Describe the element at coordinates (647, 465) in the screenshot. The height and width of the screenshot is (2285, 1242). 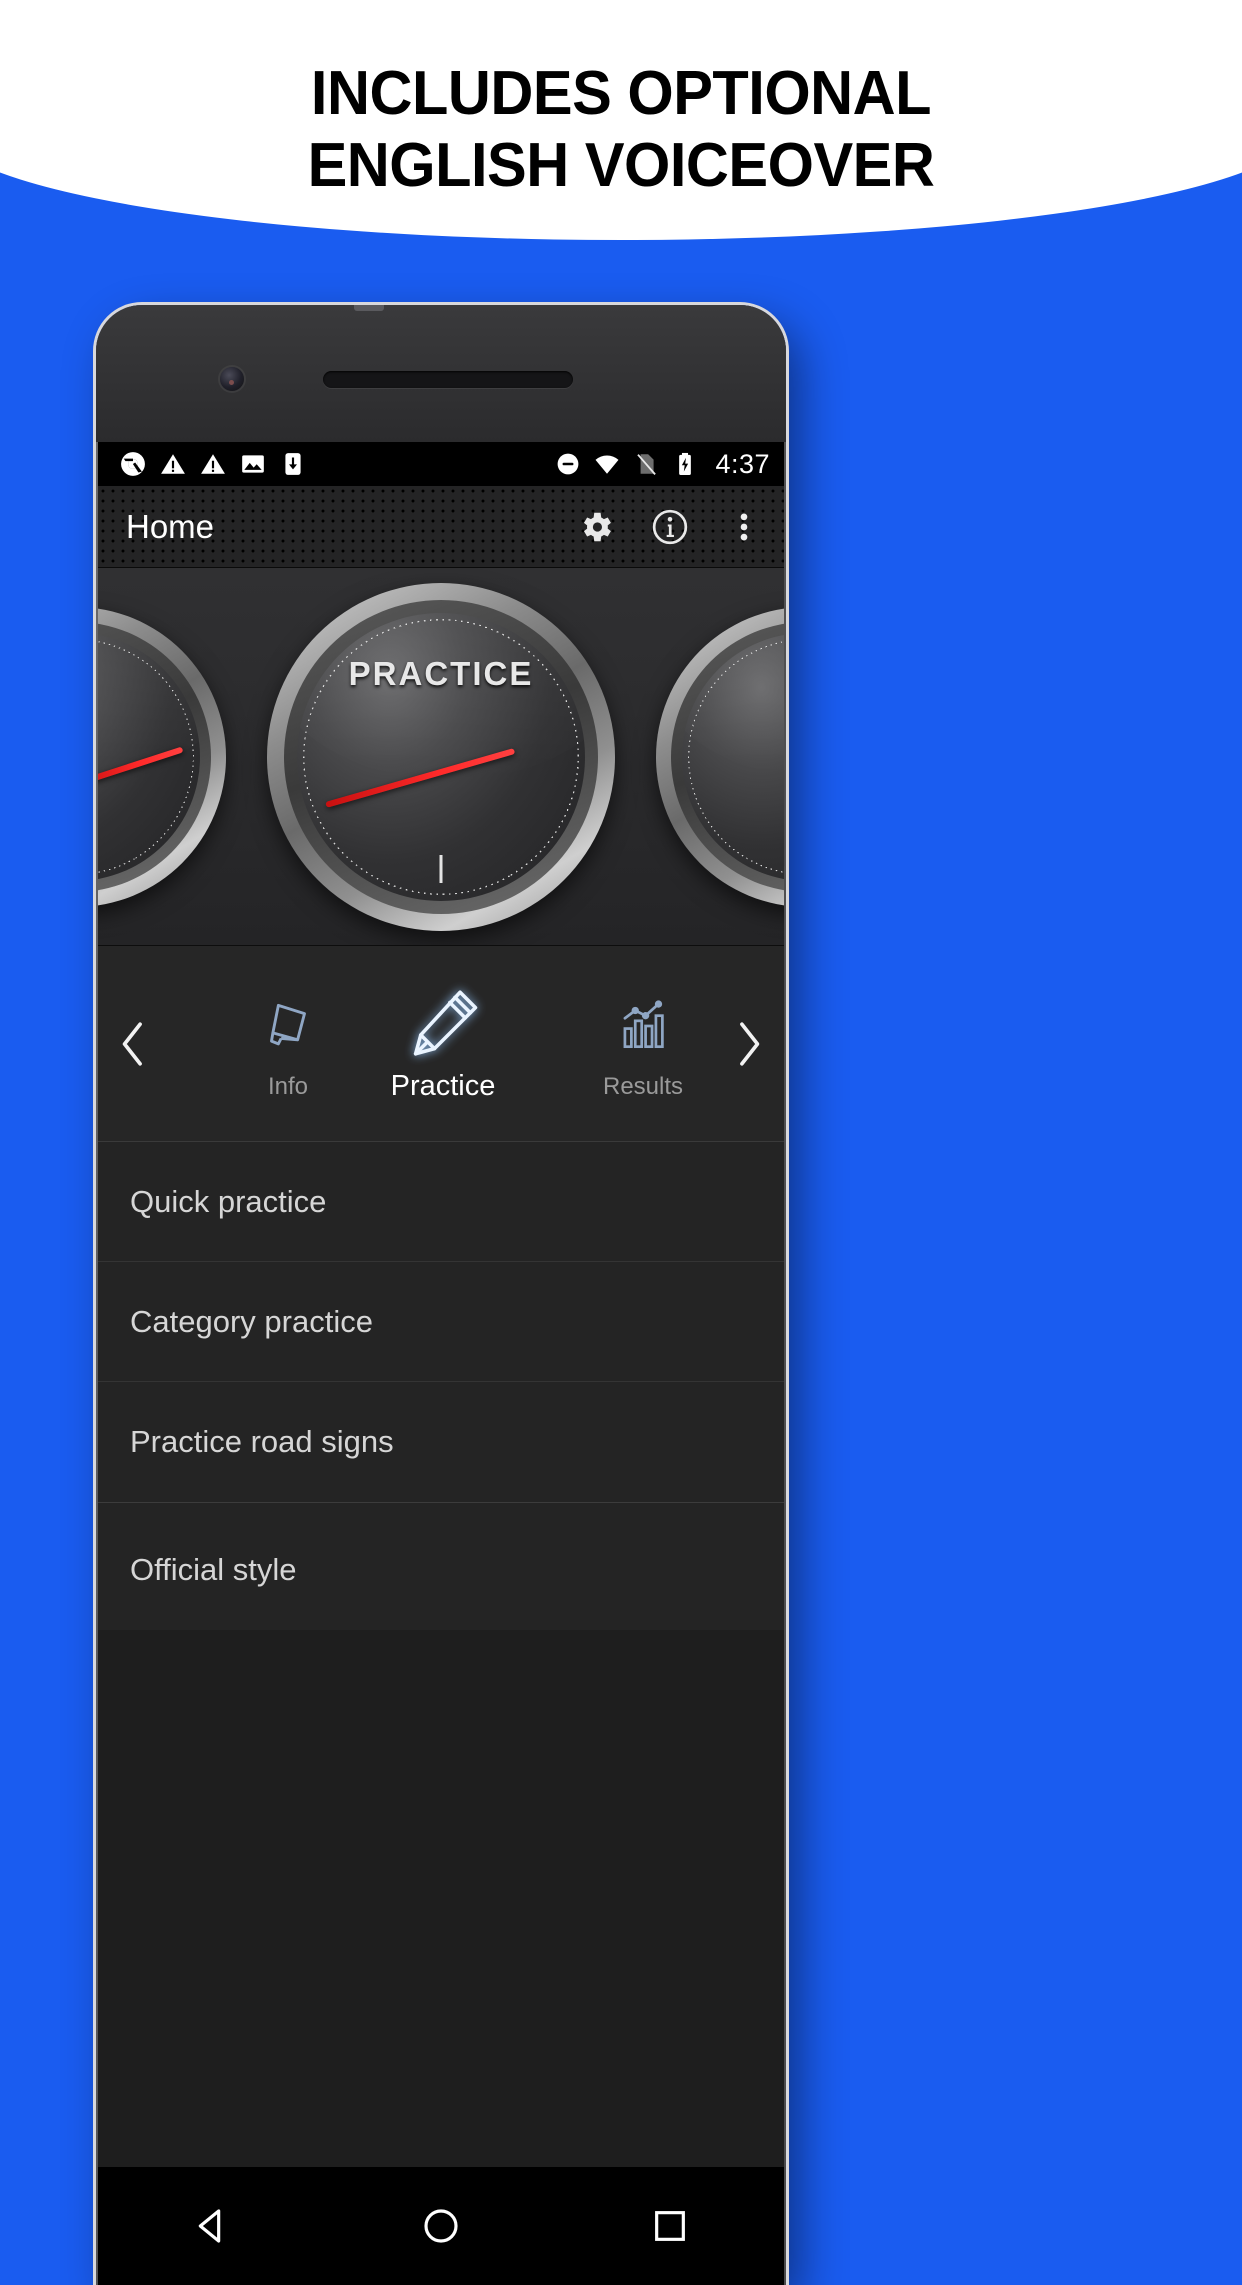
I see `no-sim-icon` at that location.